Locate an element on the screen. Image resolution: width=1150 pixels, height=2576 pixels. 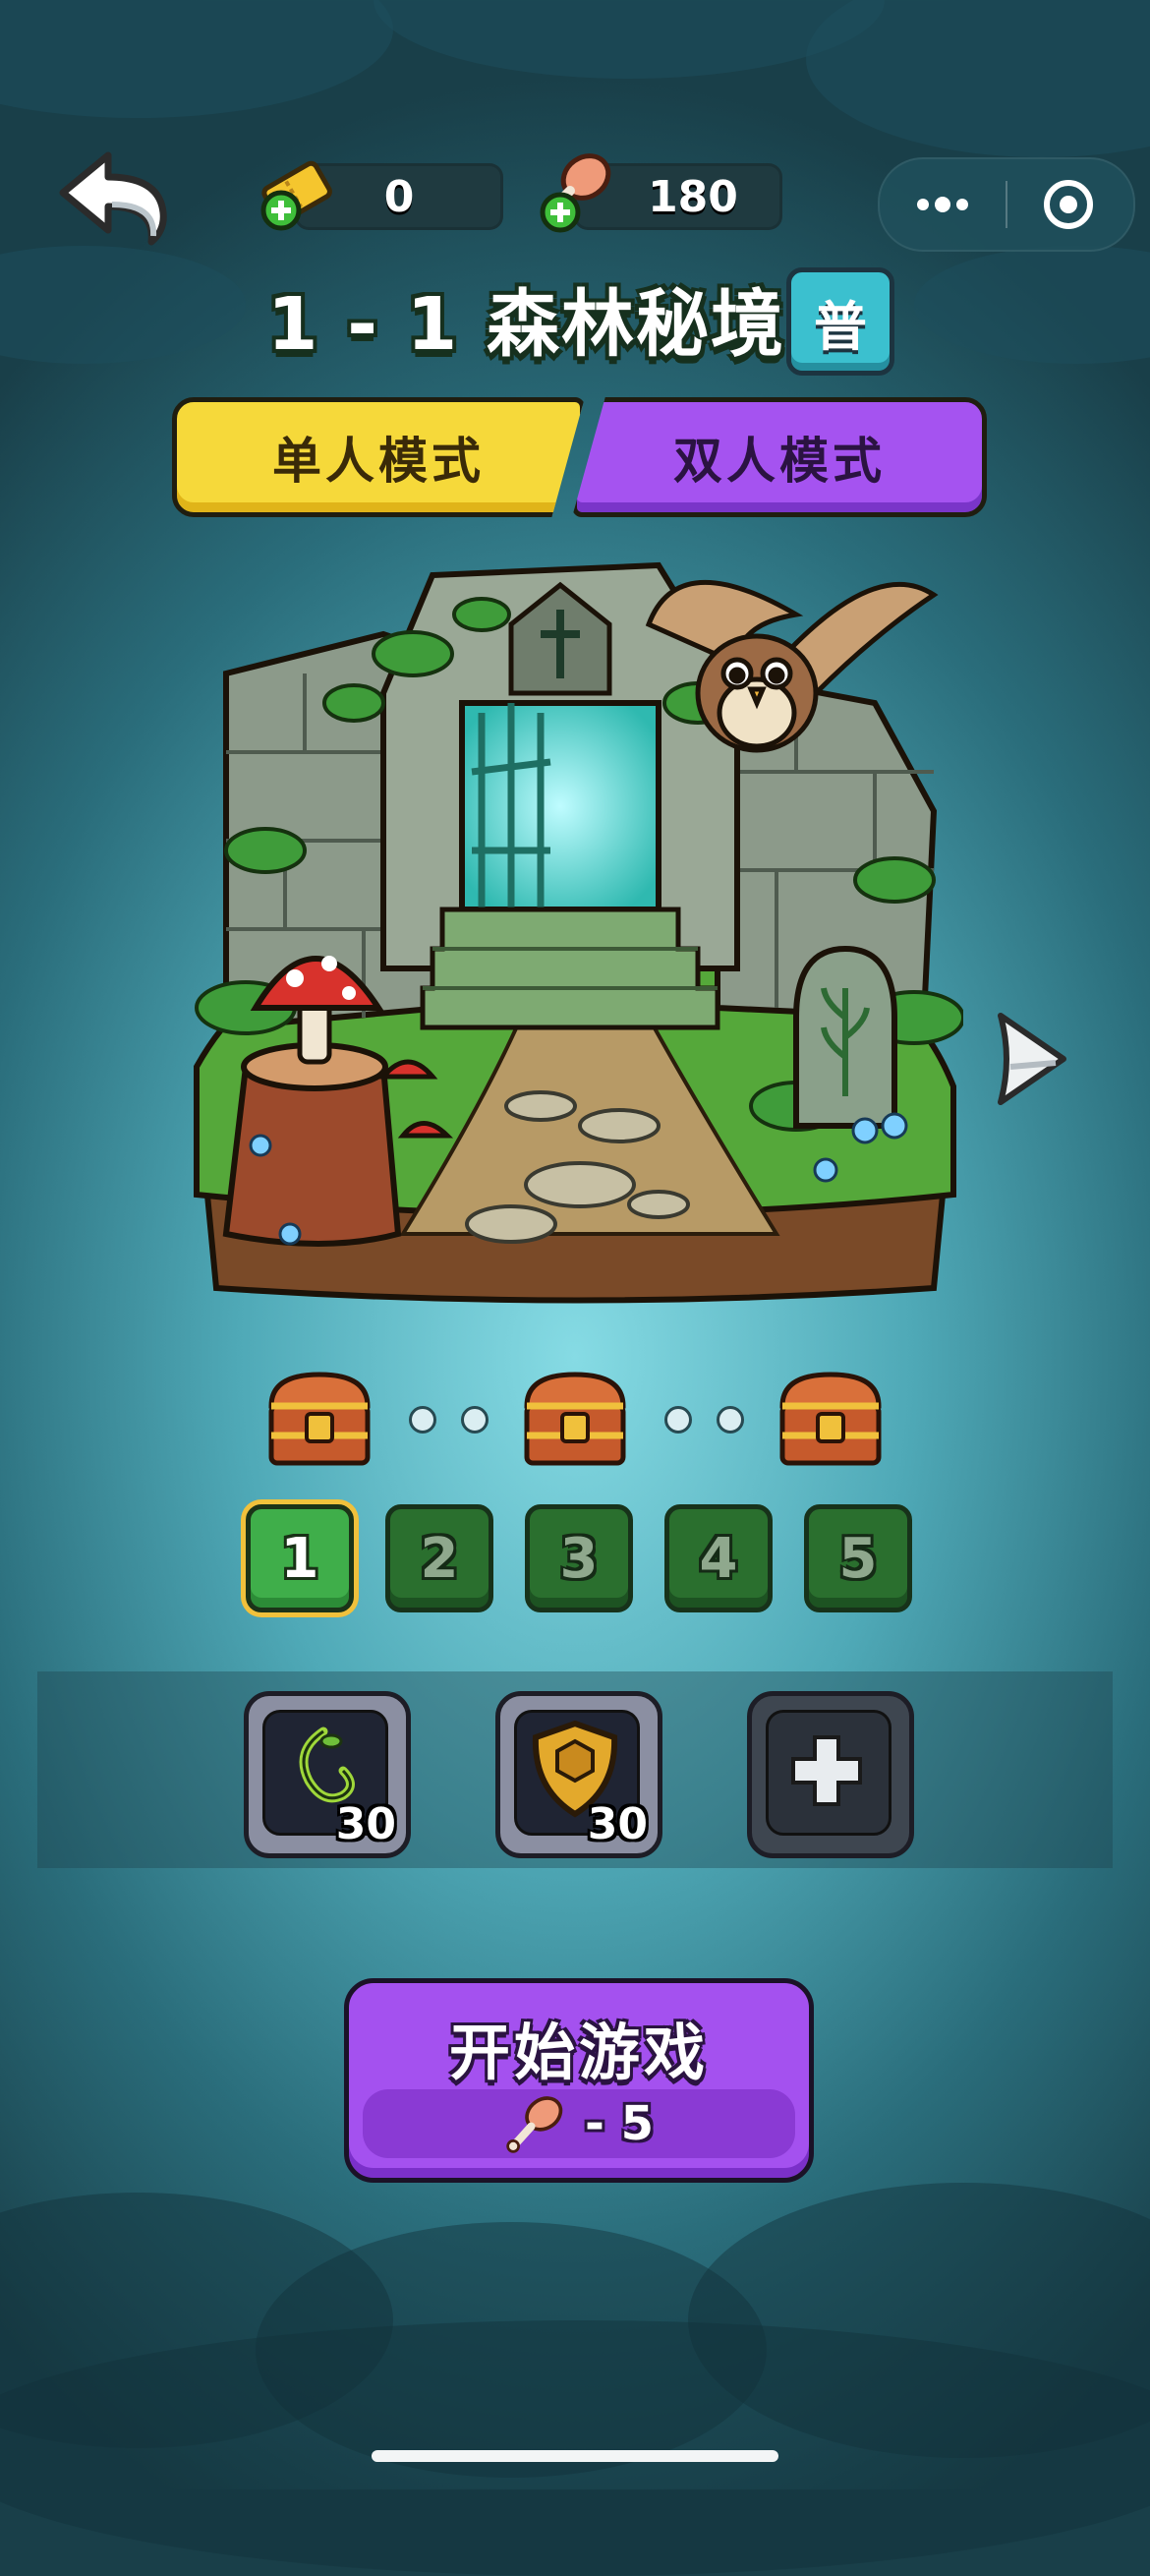
start-game-button: 开始游戏 - 5 is located at coordinates (579, 2080).